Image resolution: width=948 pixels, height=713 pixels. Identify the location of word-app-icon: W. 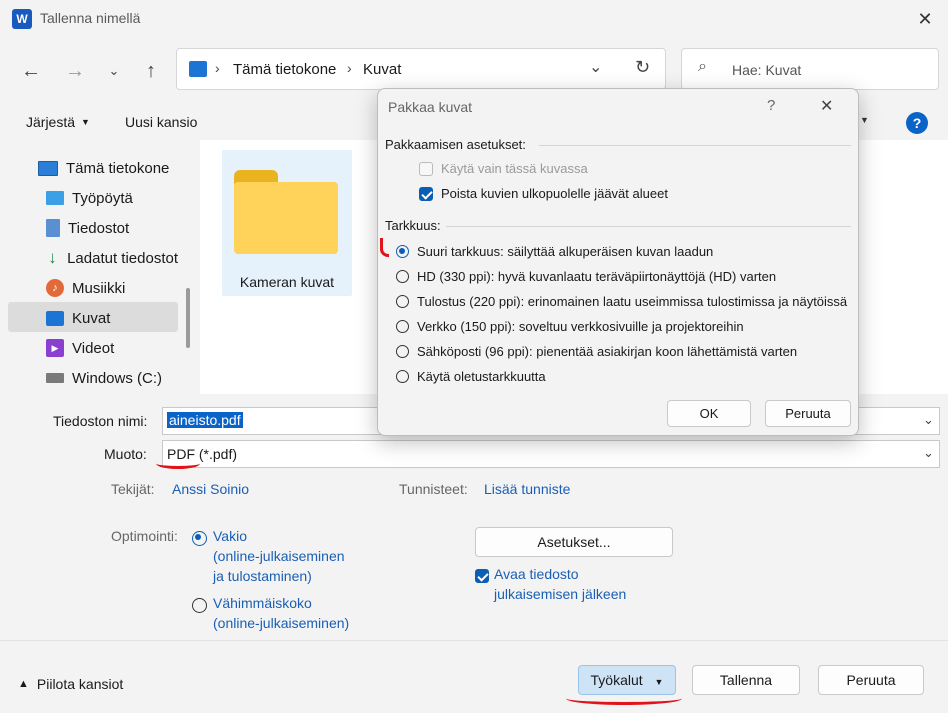
(22, 19).